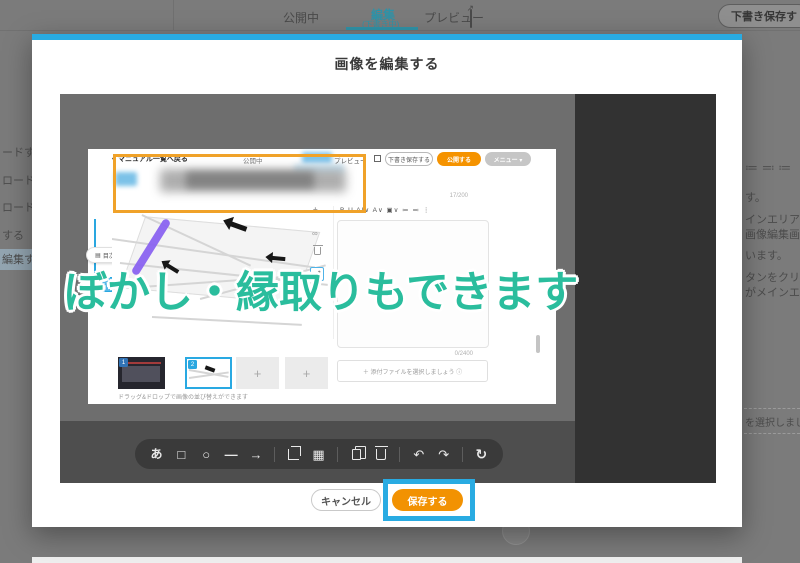 The image size is (800, 563). Describe the element at coordinates (181, 454) in the screenshot. I see `rectangle-tool-button: □` at that location.